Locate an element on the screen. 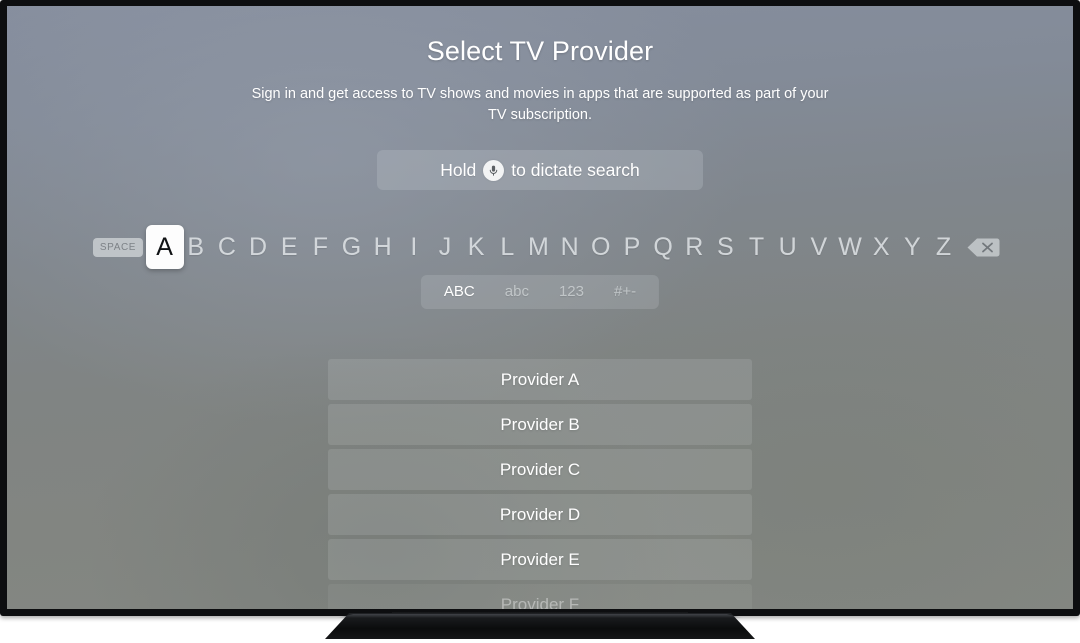  delete-backspace-icon is located at coordinates (983, 247).